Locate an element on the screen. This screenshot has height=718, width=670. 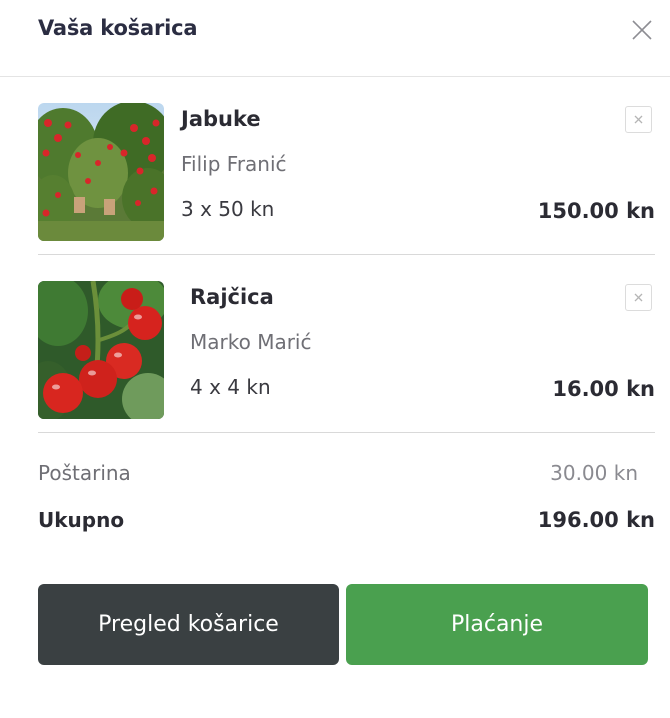
checkout-button: Plaćanje is located at coordinates (497, 624).